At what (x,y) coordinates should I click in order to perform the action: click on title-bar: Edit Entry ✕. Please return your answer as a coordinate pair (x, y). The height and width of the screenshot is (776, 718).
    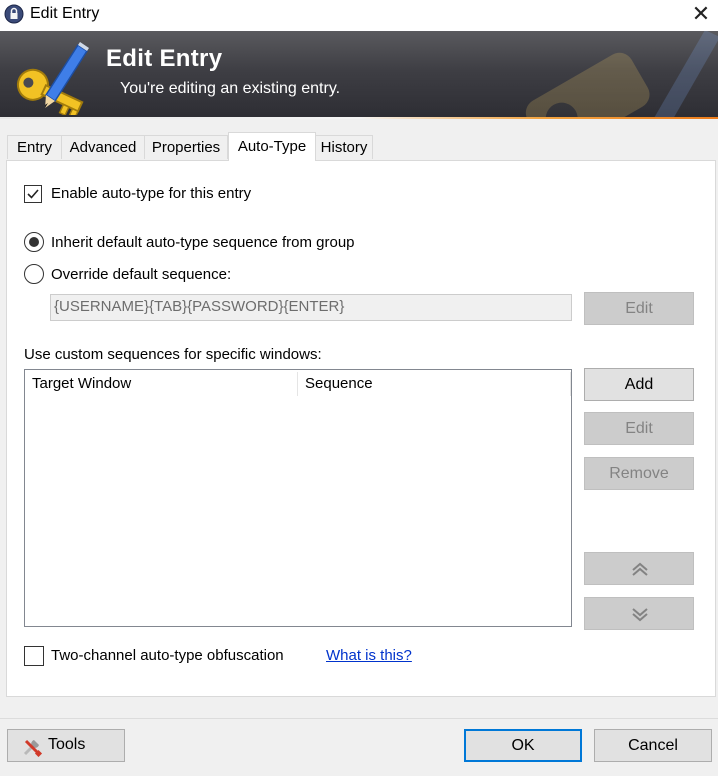
    Looking at the image, I should click on (359, 15).